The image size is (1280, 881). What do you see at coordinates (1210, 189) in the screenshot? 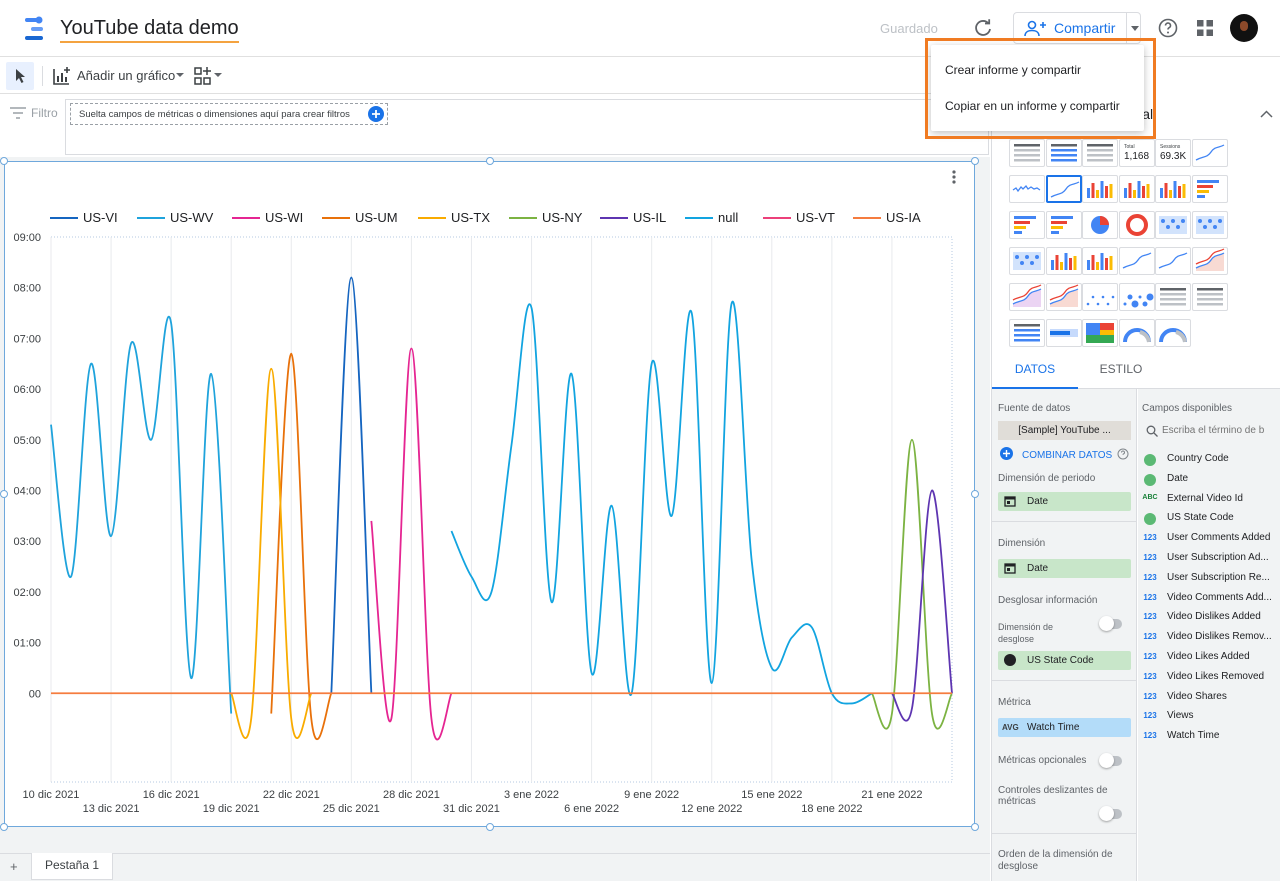
I see `bar-chart-icon` at bounding box center [1210, 189].